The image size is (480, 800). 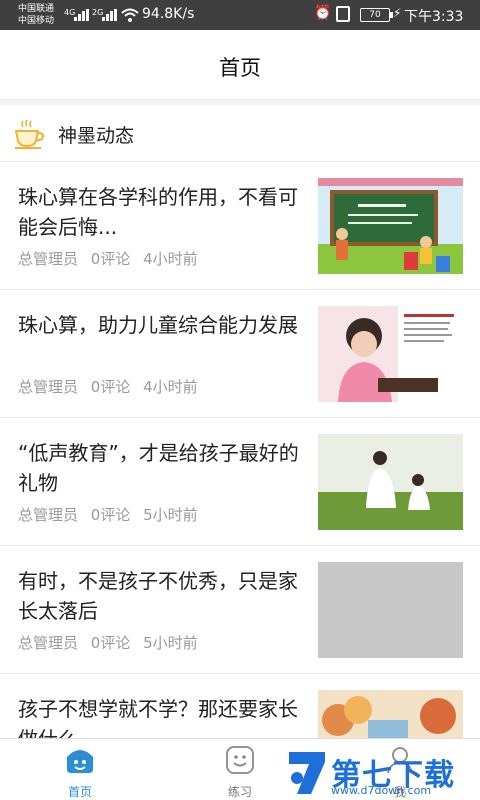 What do you see at coordinates (29, 134) in the screenshot?
I see `coffee-cup-icon` at bounding box center [29, 134].